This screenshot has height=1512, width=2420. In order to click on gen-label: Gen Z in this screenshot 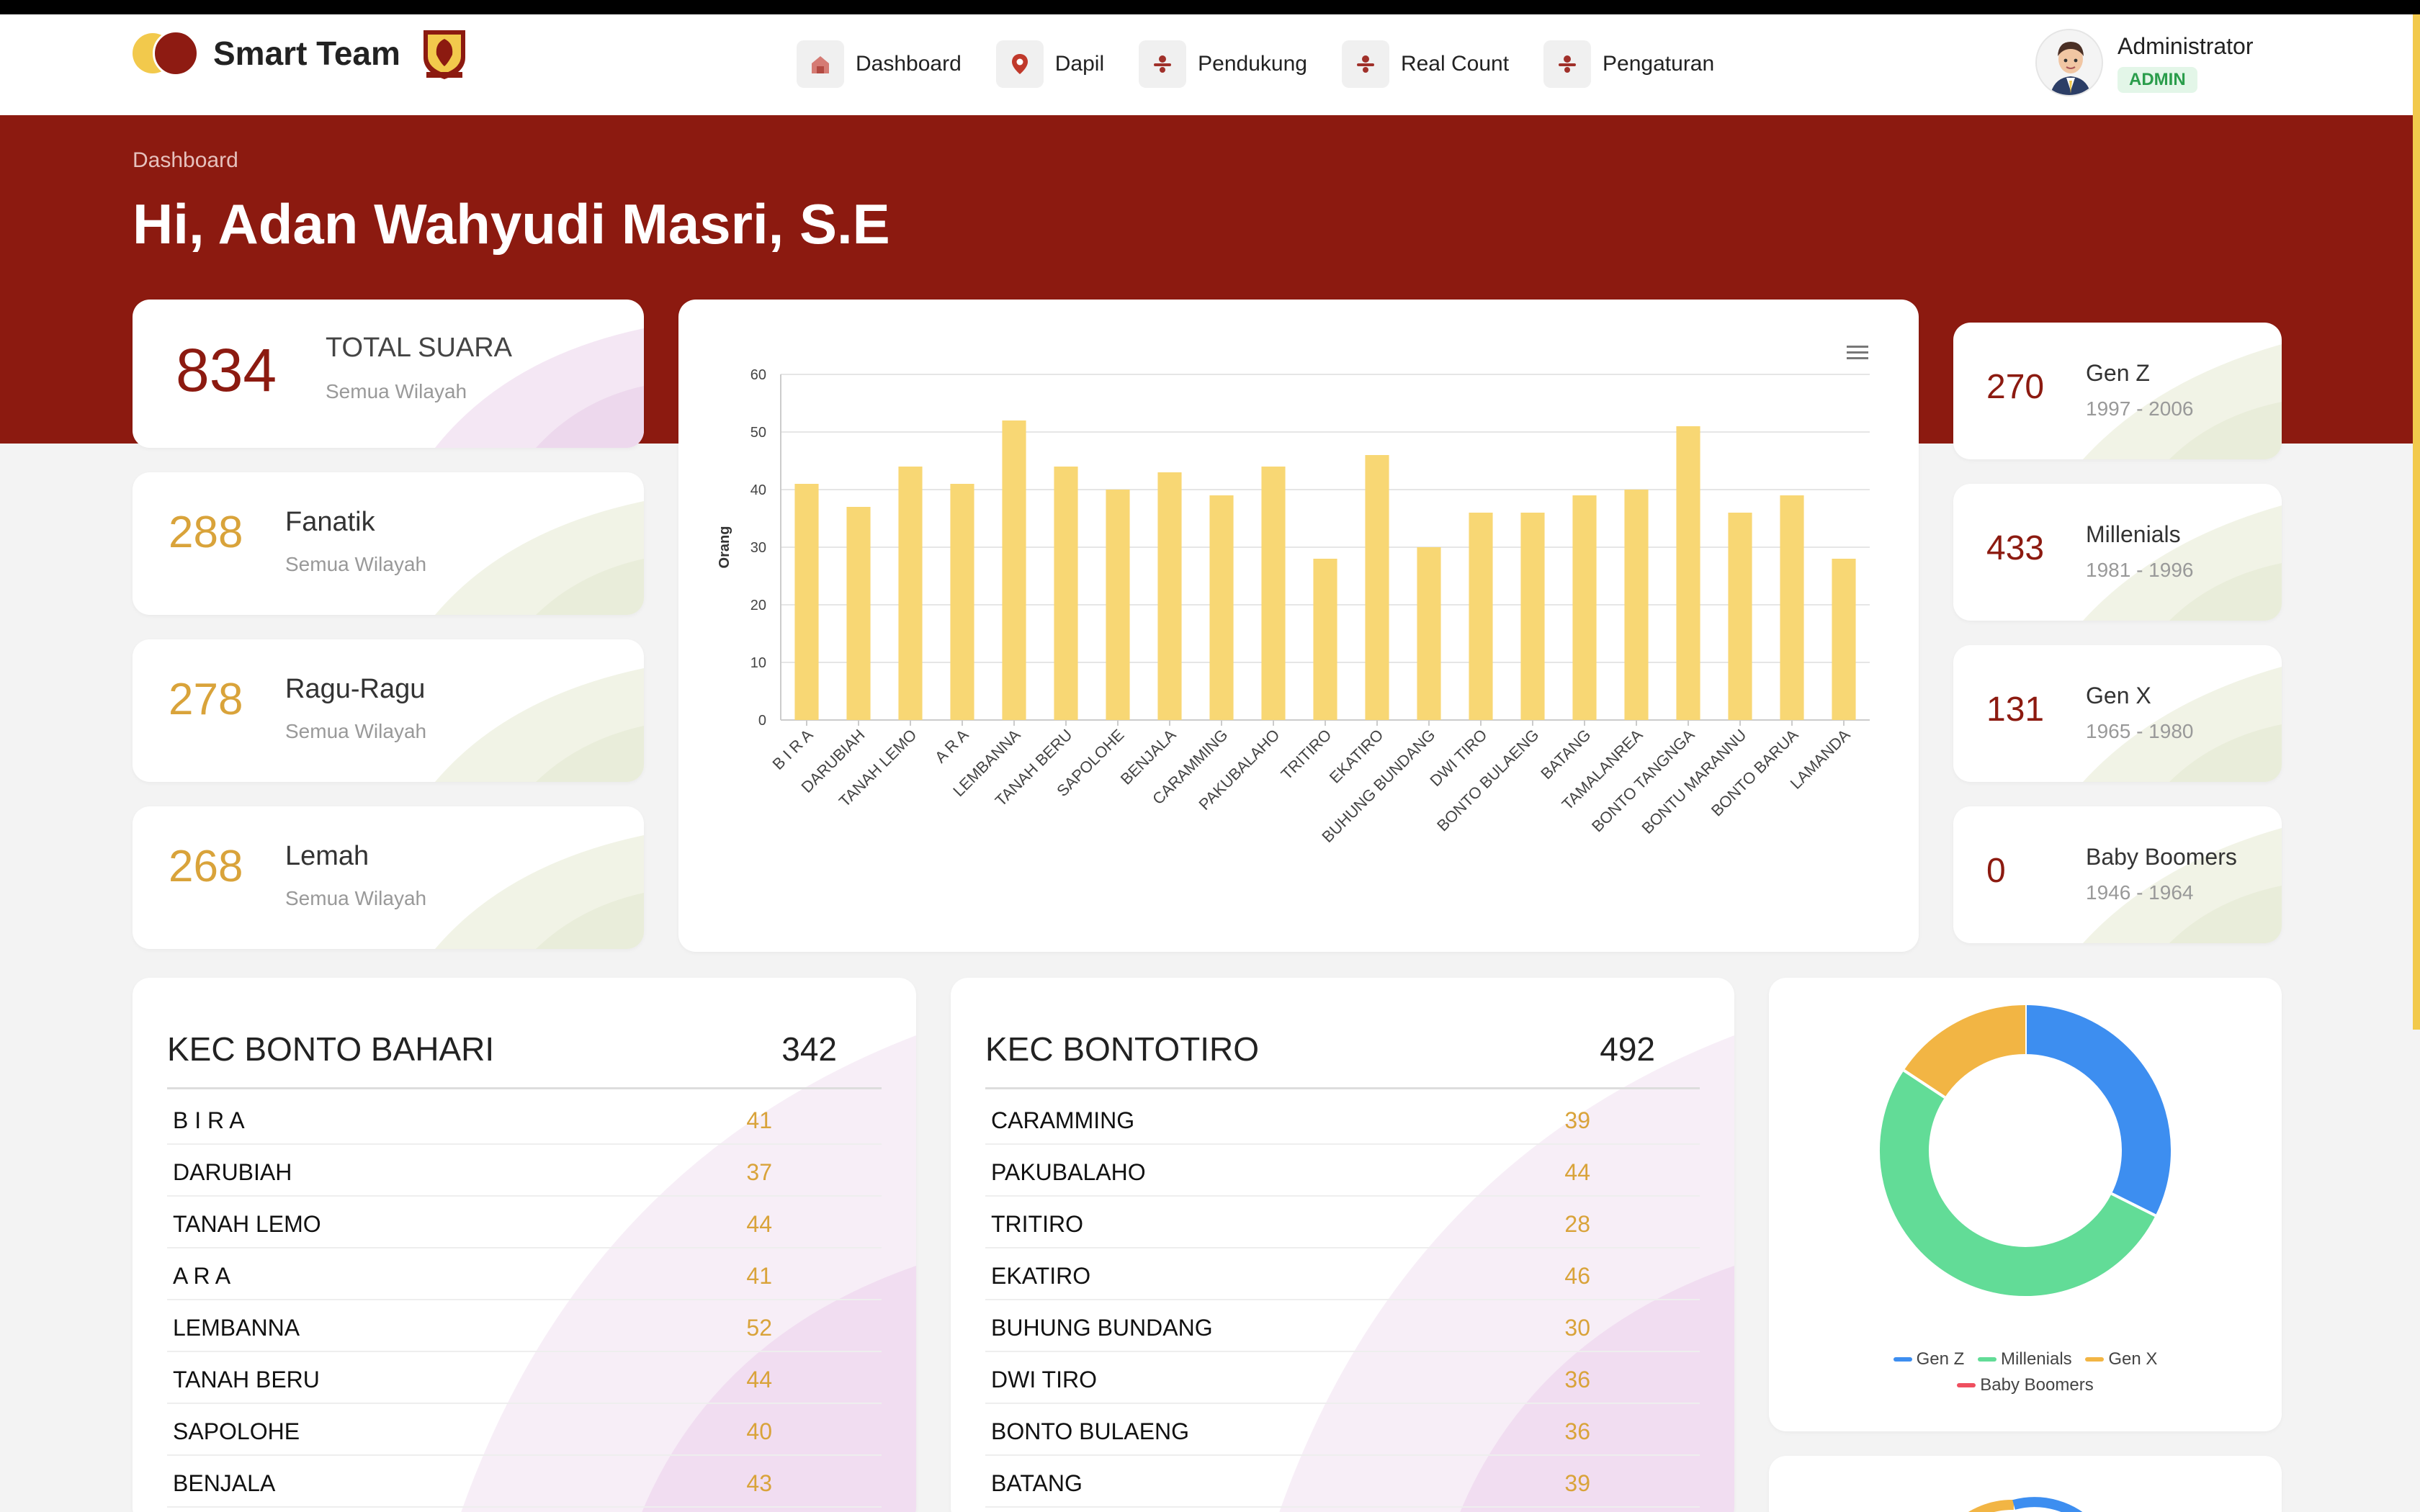, I will do `click(2118, 373)`.